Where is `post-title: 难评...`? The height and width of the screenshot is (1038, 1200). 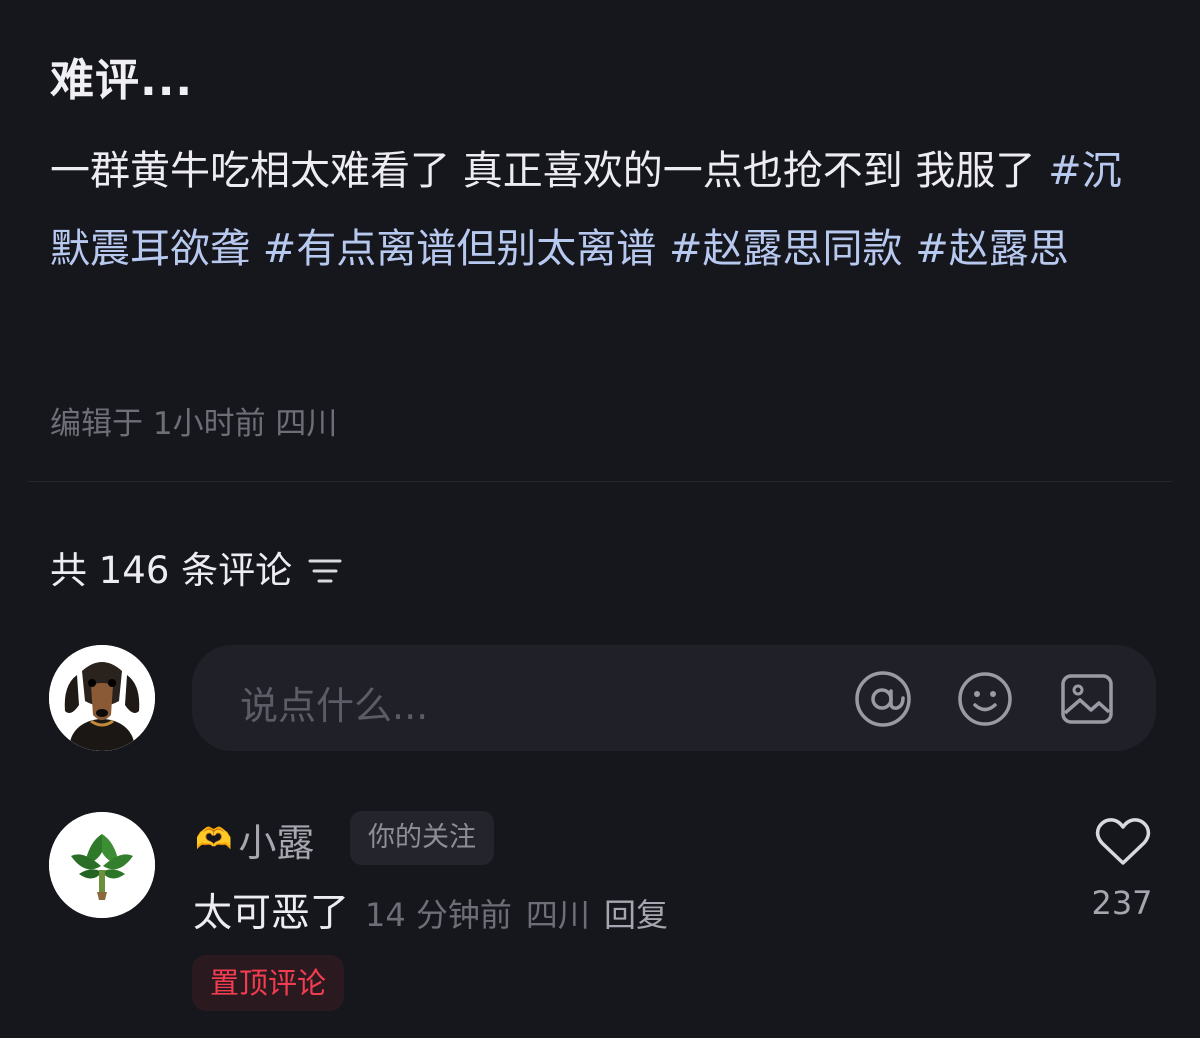
post-title: 难评... is located at coordinates (122, 80).